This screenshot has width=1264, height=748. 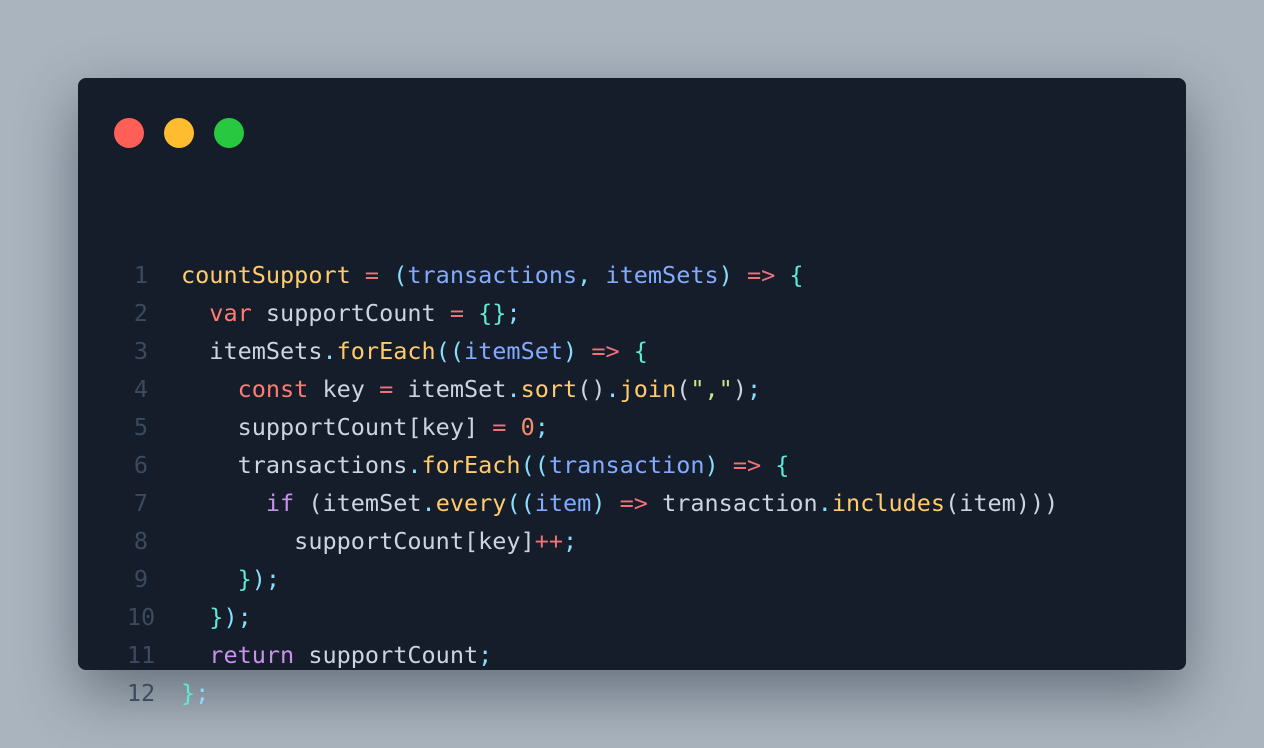 What do you see at coordinates (648, 389) in the screenshot?
I see `code-token: join` at bounding box center [648, 389].